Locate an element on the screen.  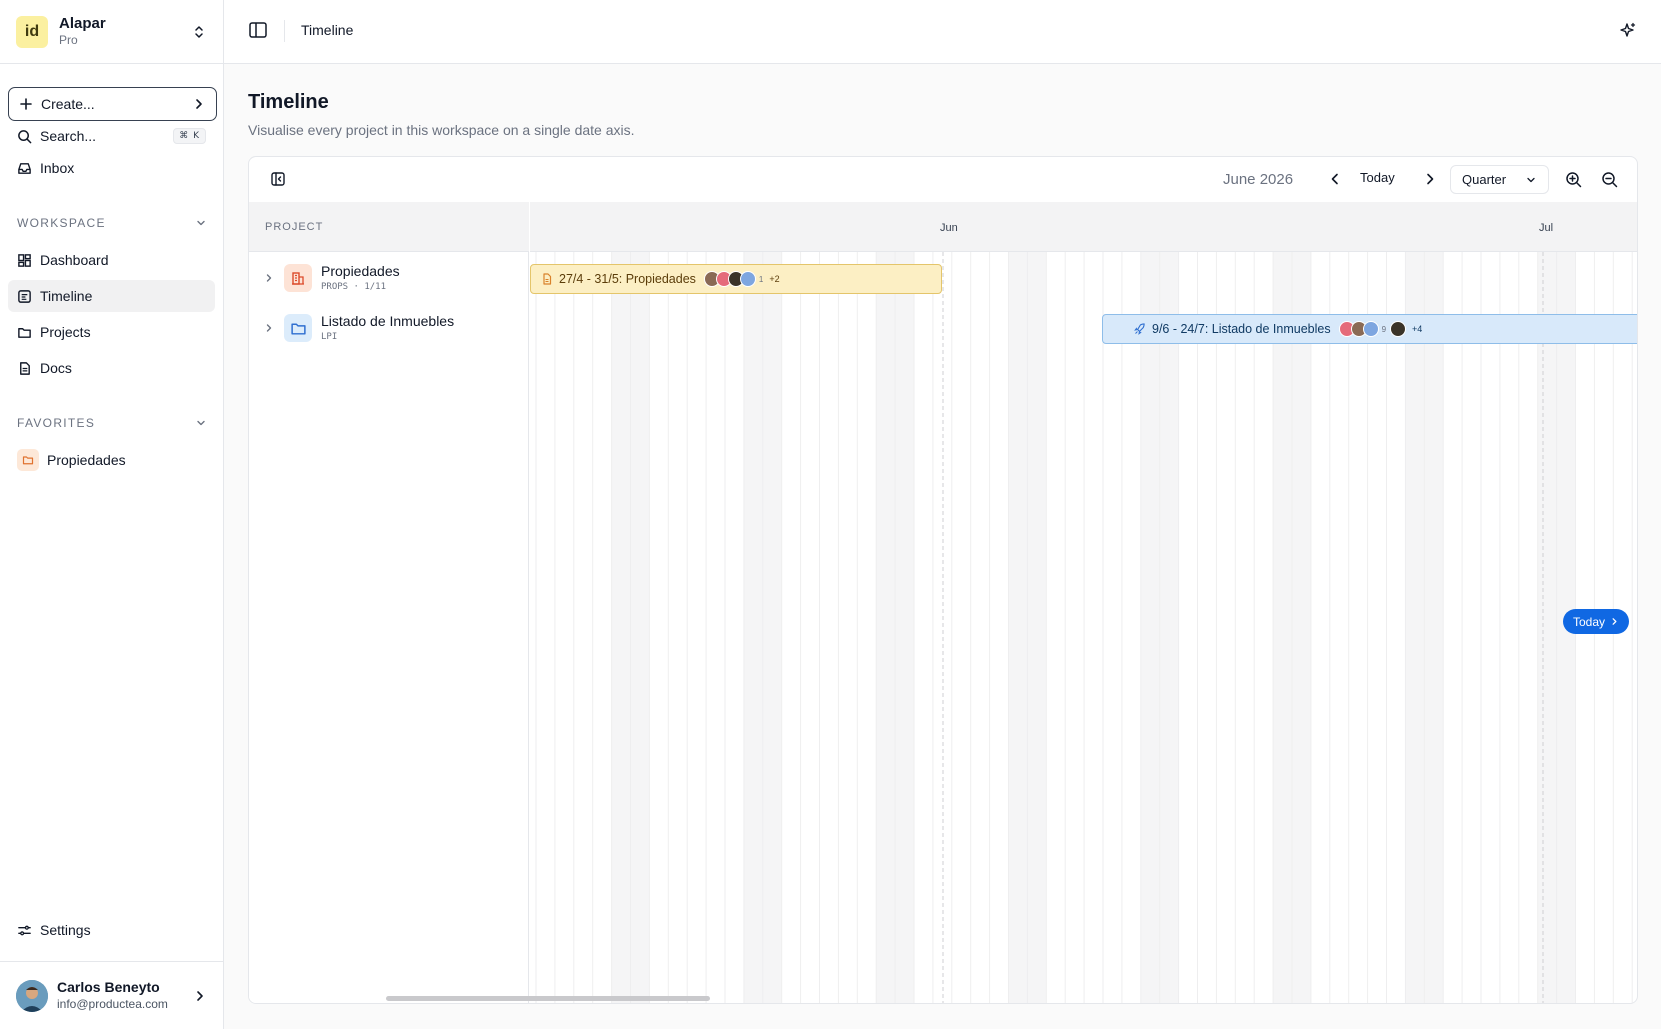
dashboard-icon is located at coordinates (24, 260).